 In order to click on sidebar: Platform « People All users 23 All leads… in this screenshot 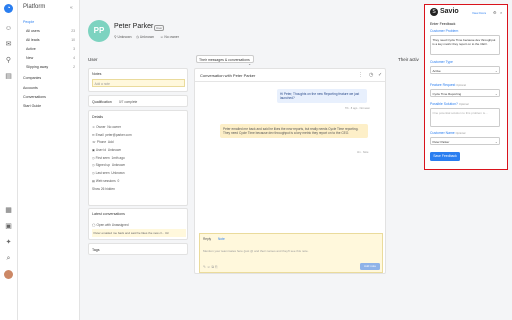, I will do `click(49, 160)`.